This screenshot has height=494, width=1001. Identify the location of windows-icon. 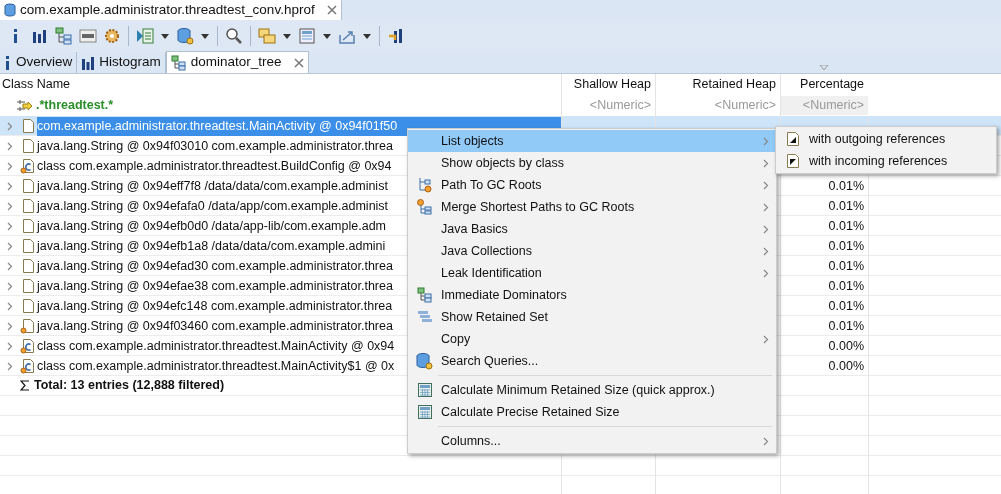
(267, 36).